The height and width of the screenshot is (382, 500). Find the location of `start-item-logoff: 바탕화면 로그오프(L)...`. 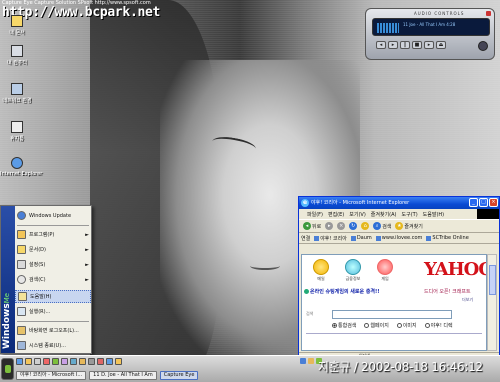

start-item-logoff: 바탕화면 로그오프(L)... is located at coordinates (53, 330).